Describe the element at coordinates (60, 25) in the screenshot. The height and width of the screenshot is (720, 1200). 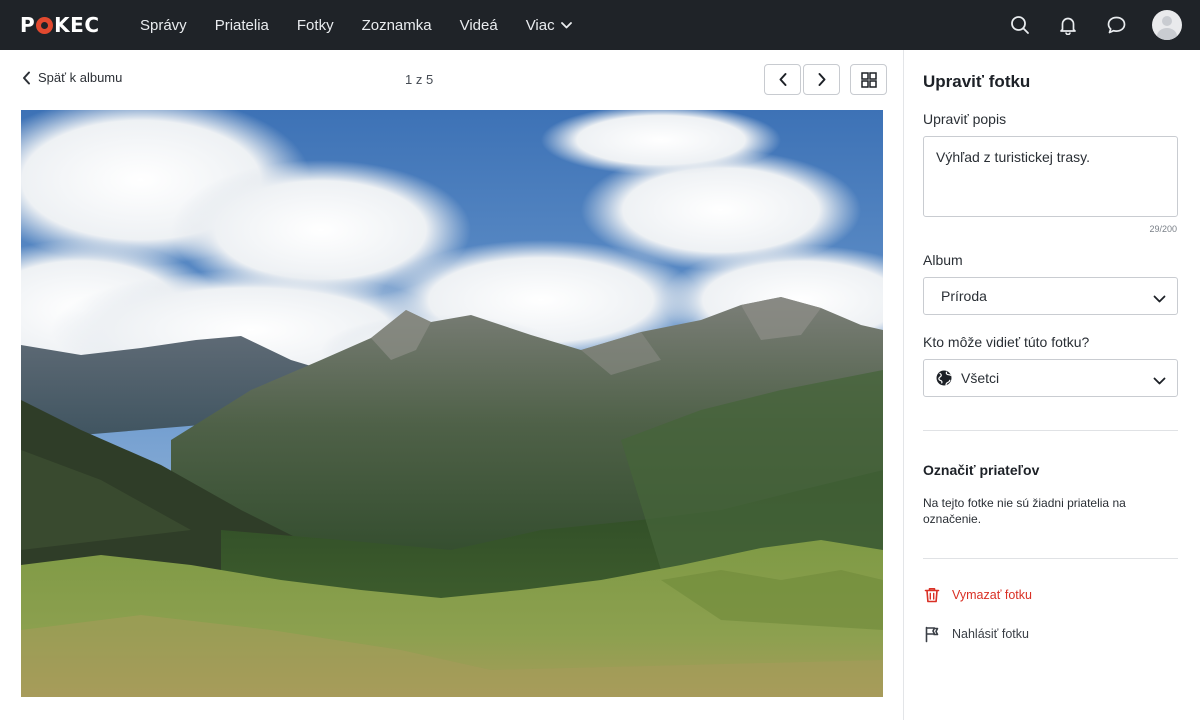
I see `pokec-logo: P KEC` at that location.